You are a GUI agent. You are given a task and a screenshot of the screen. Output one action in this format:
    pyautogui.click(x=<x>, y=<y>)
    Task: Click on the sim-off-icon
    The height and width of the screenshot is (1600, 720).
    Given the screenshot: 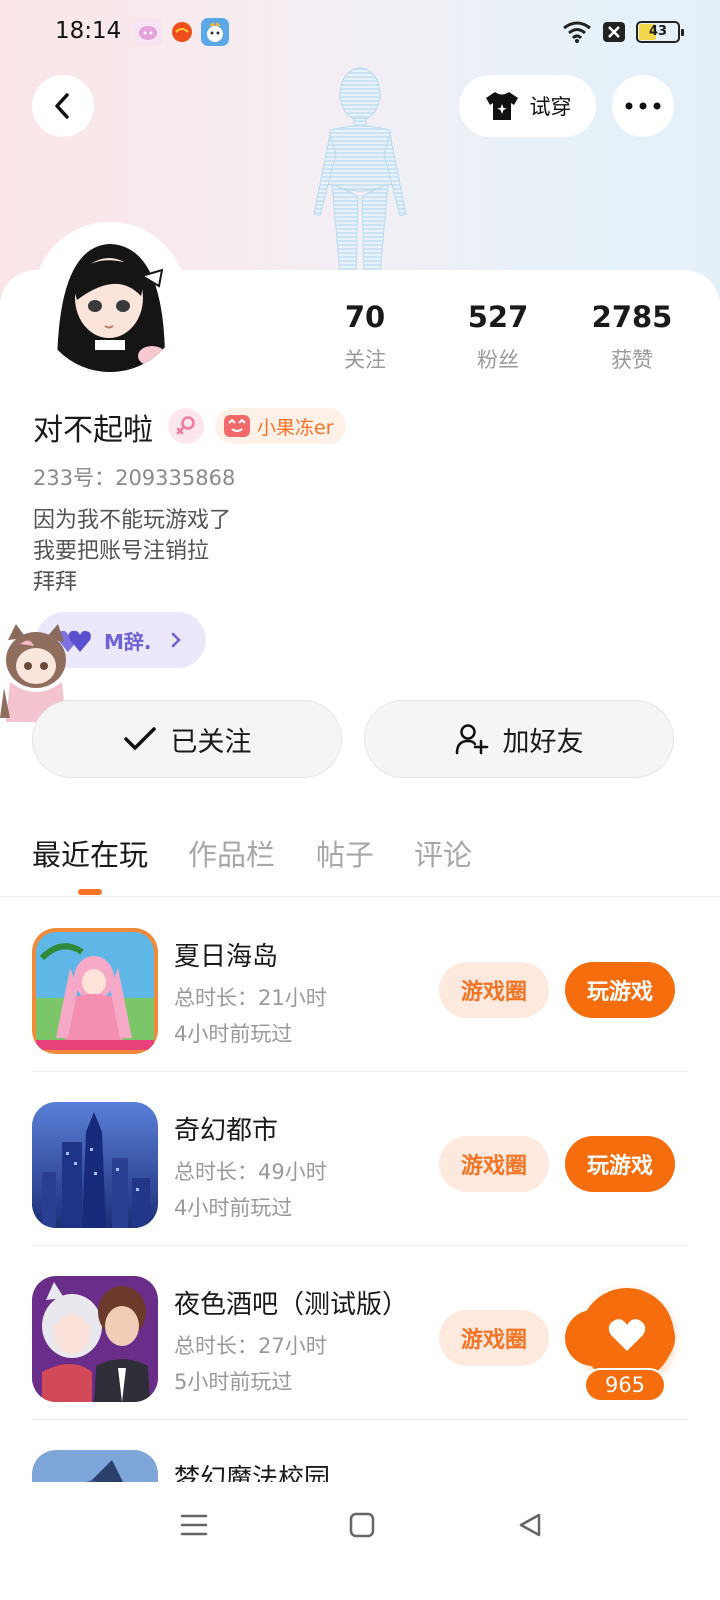 What is the action you would take?
    pyautogui.click(x=614, y=32)
    